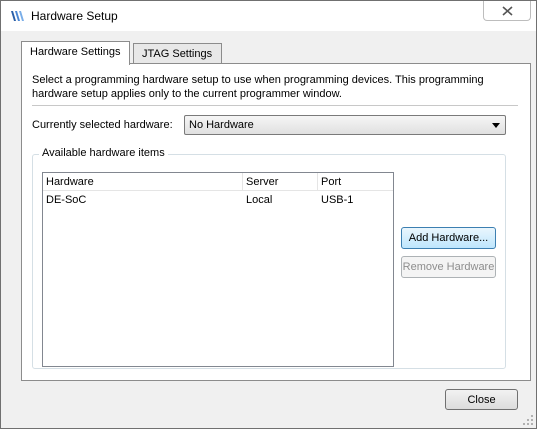 This screenshot has width=537, height=429. Describe the element at coordinates (481, 399) in the screenshot. I see `close-button: Close` at that location.